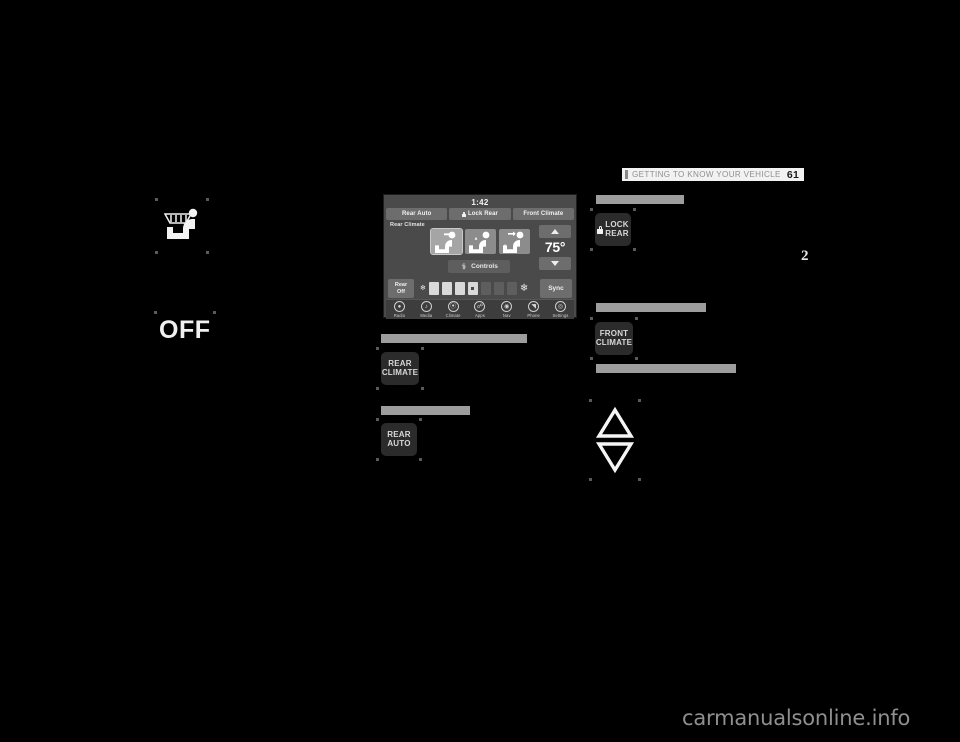  I want to click on nav-label-phone: Phone, so click(533, 315).